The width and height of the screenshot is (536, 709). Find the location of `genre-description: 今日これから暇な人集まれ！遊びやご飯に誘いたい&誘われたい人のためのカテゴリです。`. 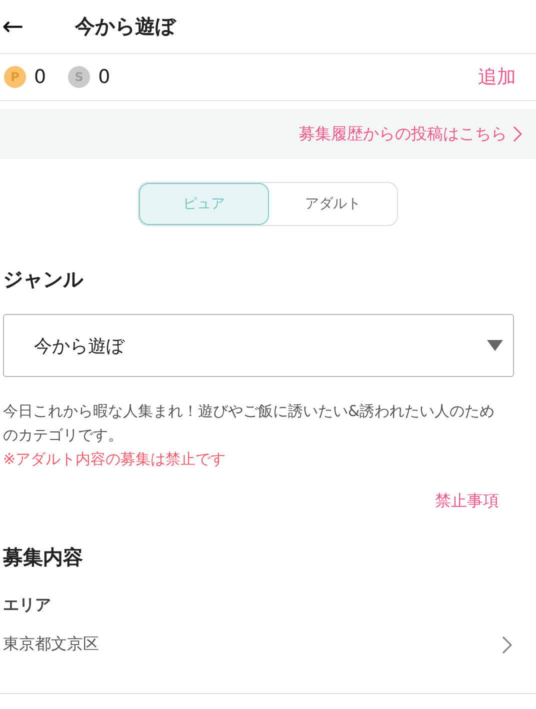

genre-description: 今日これから暇な人集まれ！遊びやご飯に誘いたい&誘われたい人のためのカテゴリです。 is located at coordinates (249, 423).